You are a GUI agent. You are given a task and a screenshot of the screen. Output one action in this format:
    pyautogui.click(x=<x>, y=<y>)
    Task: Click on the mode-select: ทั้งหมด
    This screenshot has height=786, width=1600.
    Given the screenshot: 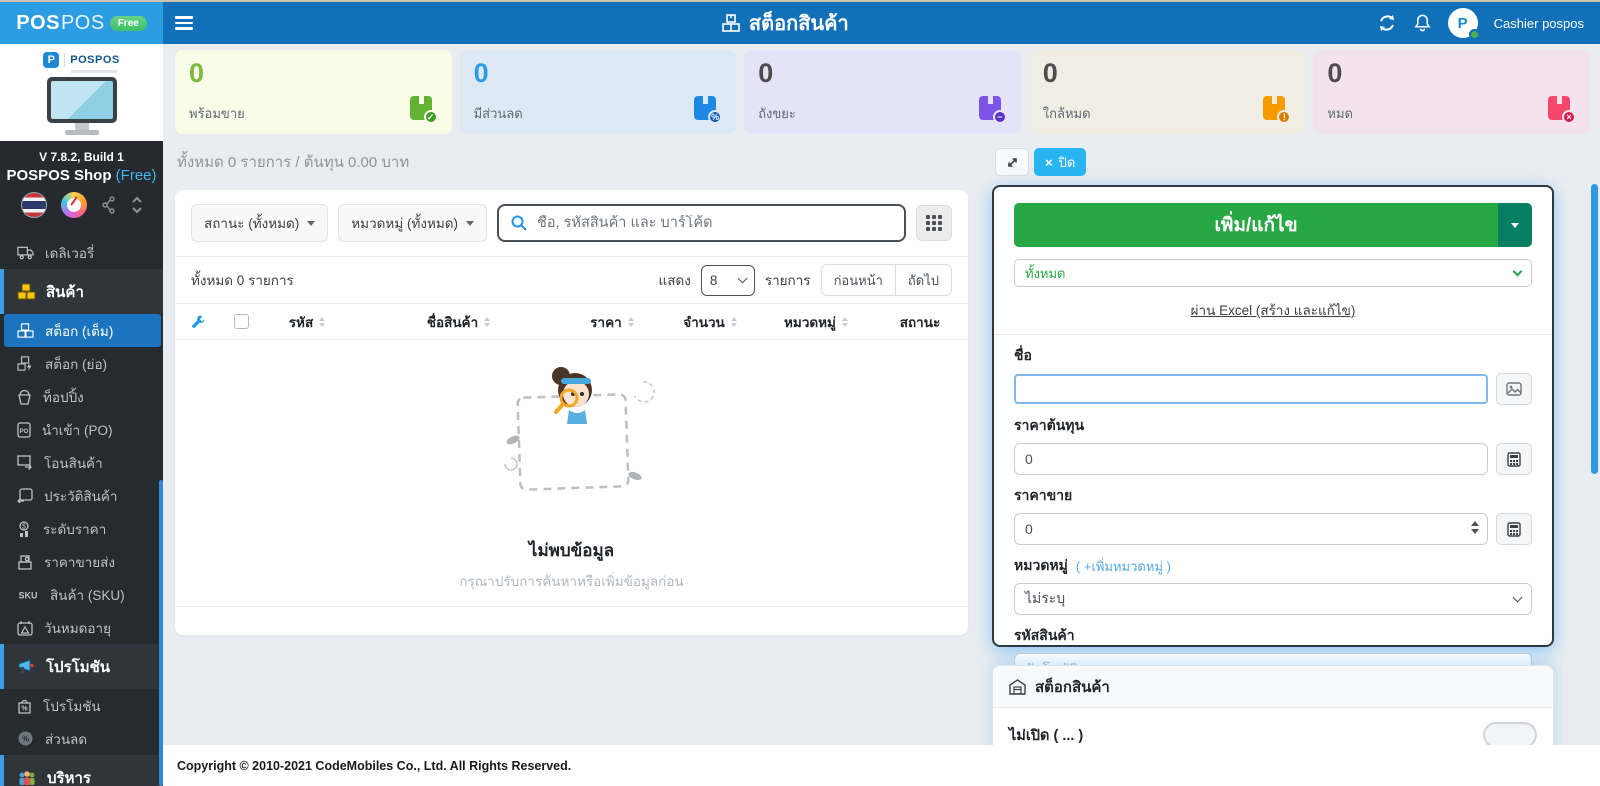 What is the action you would take?
    pyautogui.click(x=1273, y=273)
    